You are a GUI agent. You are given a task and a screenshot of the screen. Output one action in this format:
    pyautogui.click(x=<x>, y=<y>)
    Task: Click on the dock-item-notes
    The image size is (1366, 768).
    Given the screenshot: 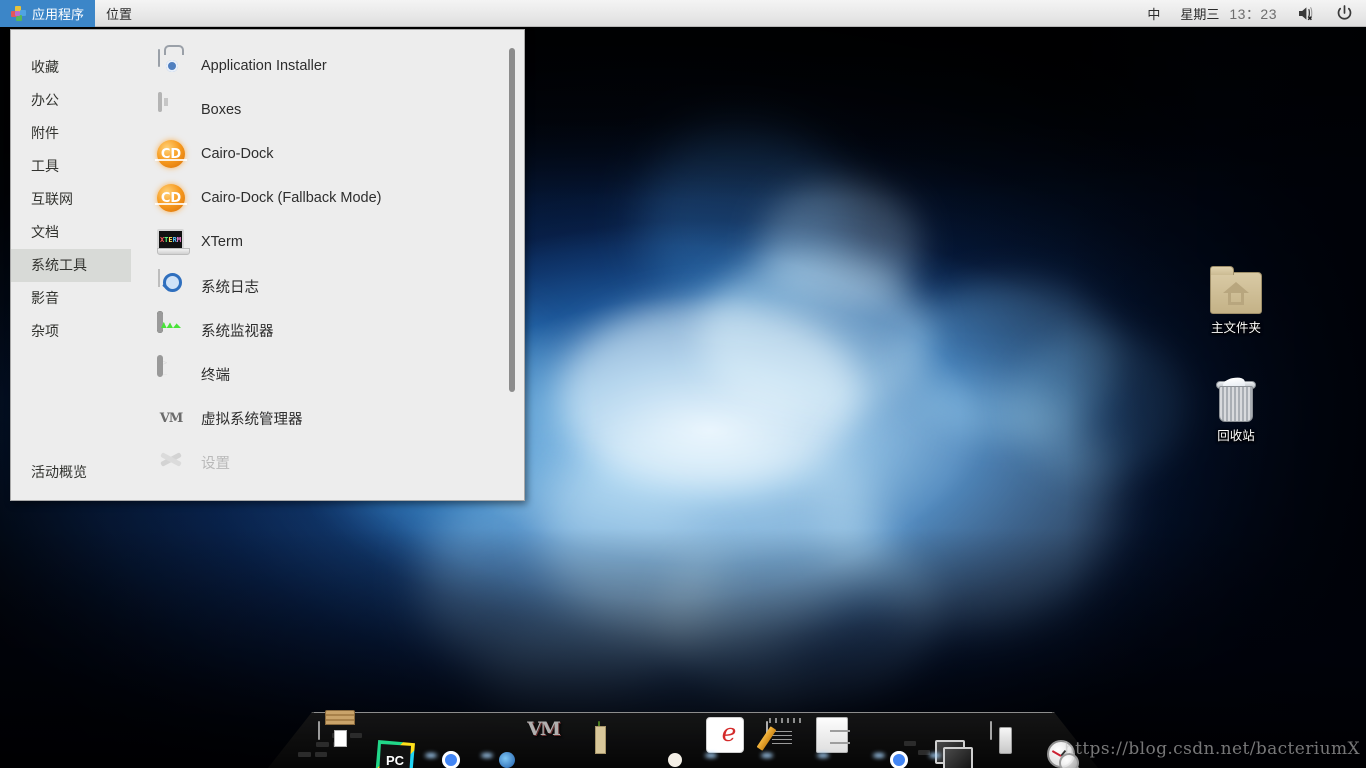 What is the action you would take?
    pyautogui.click(x=767, y=728)
    